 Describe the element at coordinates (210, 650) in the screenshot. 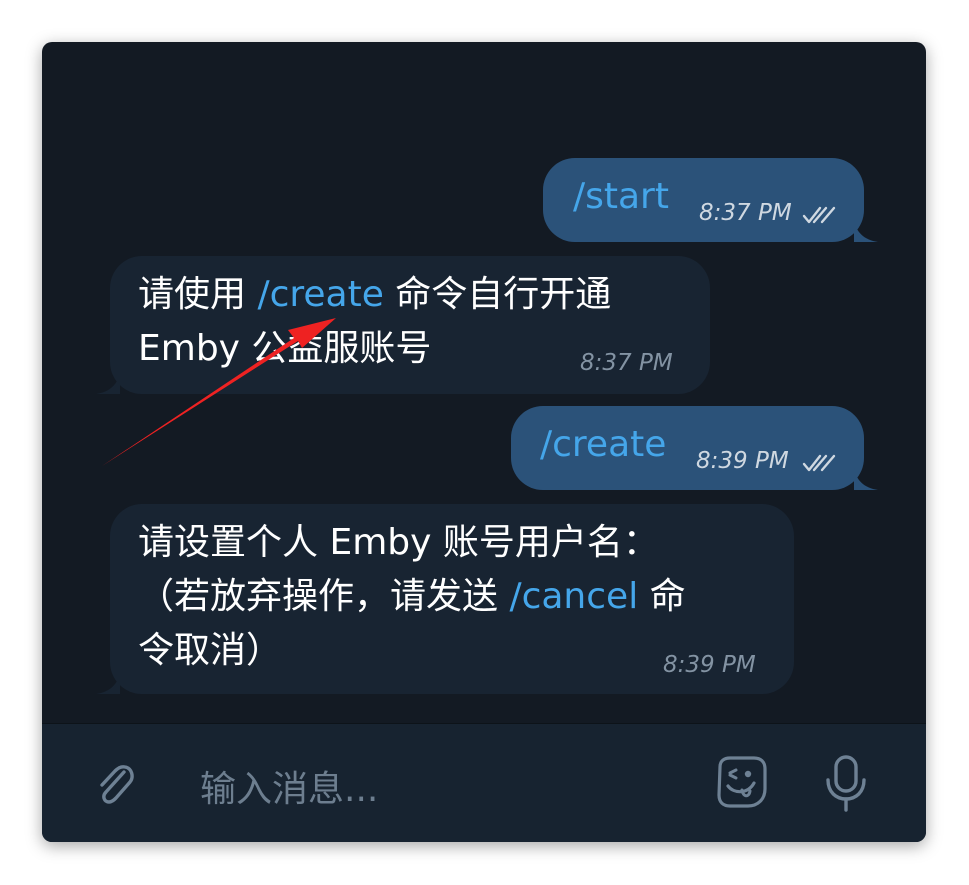

I see `message-line: 令取消）` at that location.